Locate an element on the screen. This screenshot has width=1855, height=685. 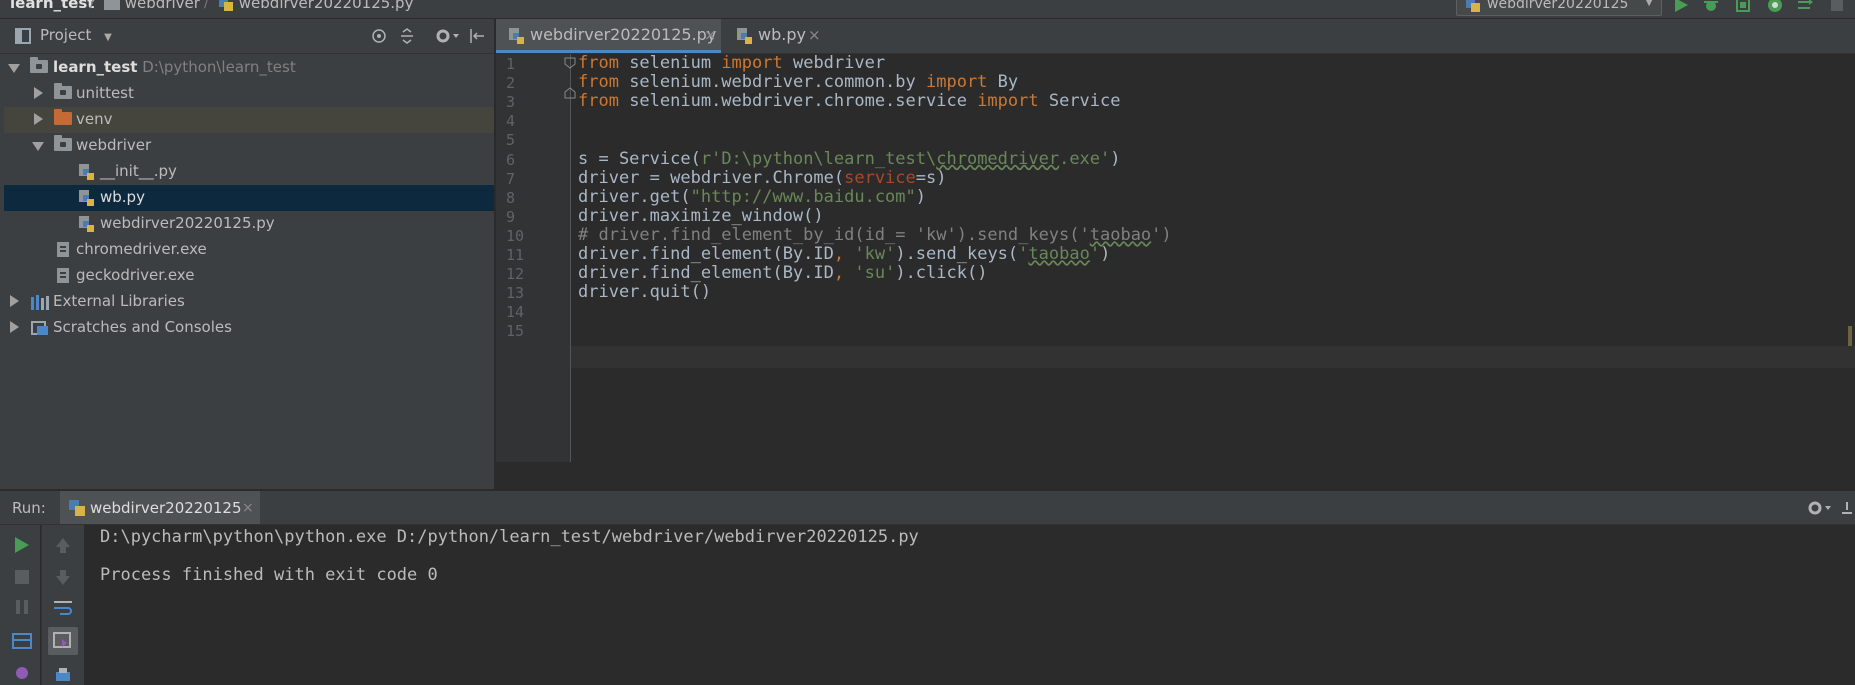
concurrency-icon is located at coordinates (1805, 7).